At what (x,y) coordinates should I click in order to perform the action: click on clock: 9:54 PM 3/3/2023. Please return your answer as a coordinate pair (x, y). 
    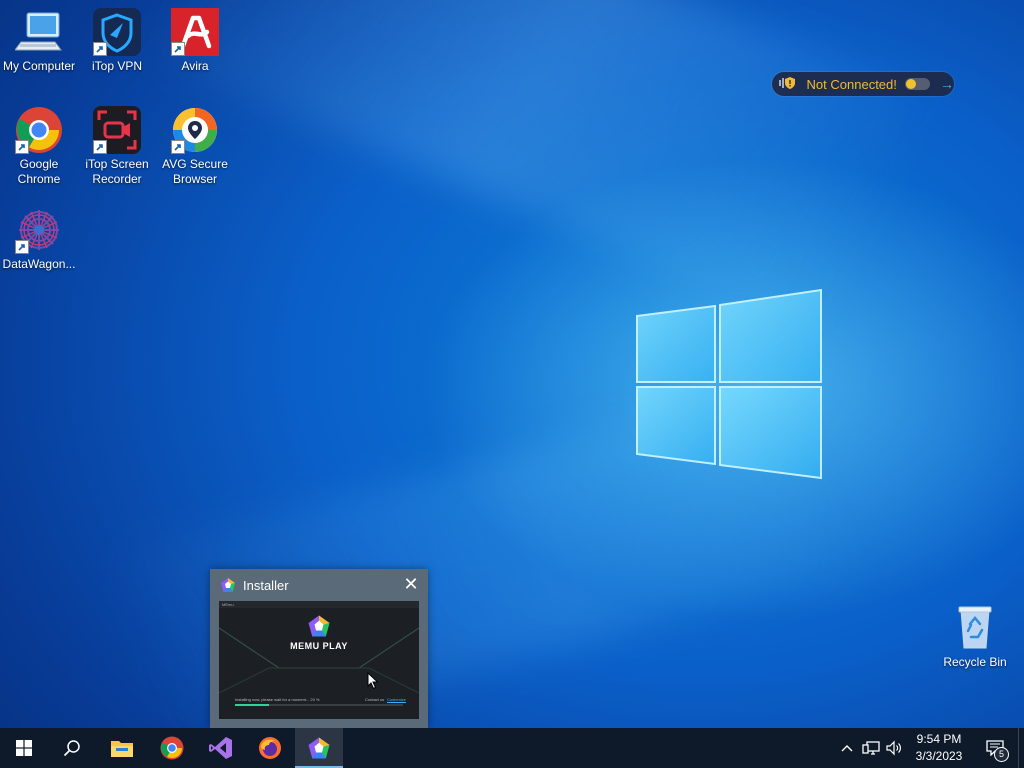
    Looking at the image, I should click on (939, 748).